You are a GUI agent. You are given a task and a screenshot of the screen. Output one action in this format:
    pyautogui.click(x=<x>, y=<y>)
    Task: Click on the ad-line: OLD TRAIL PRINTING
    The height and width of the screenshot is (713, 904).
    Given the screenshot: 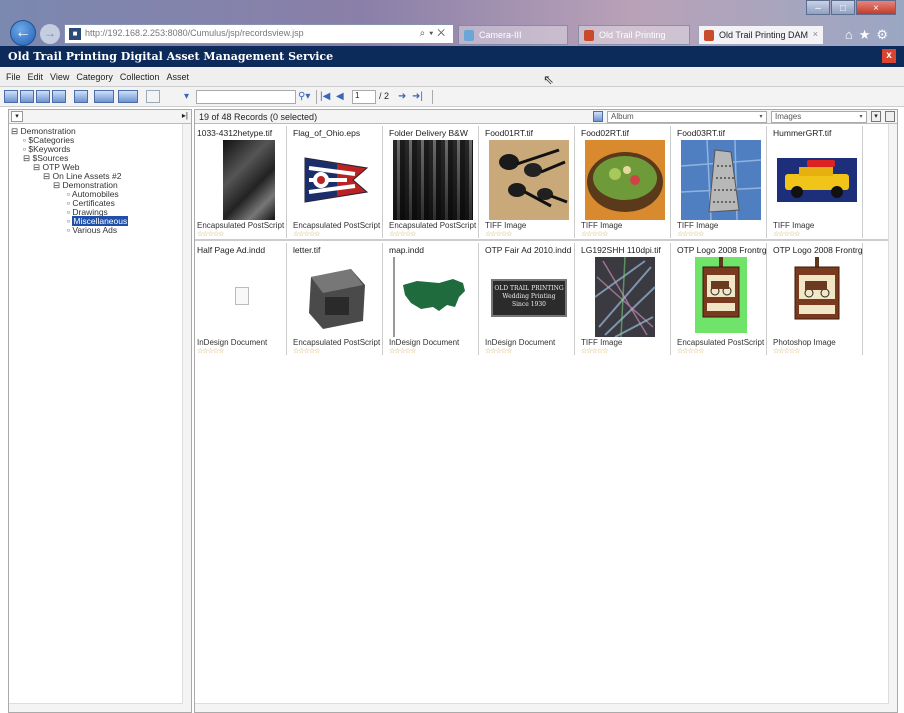 What is the action you would take?
    pyautogui.click(x=529, y=288)
    